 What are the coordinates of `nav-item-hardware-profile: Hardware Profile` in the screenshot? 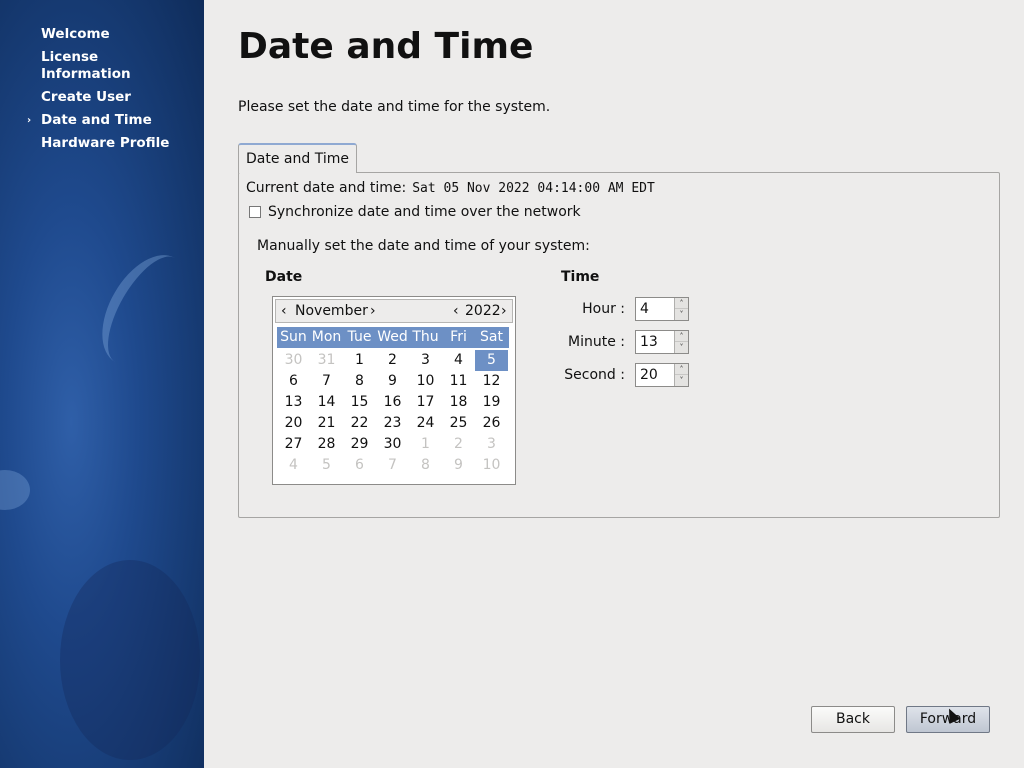 It's located at (95, 143).